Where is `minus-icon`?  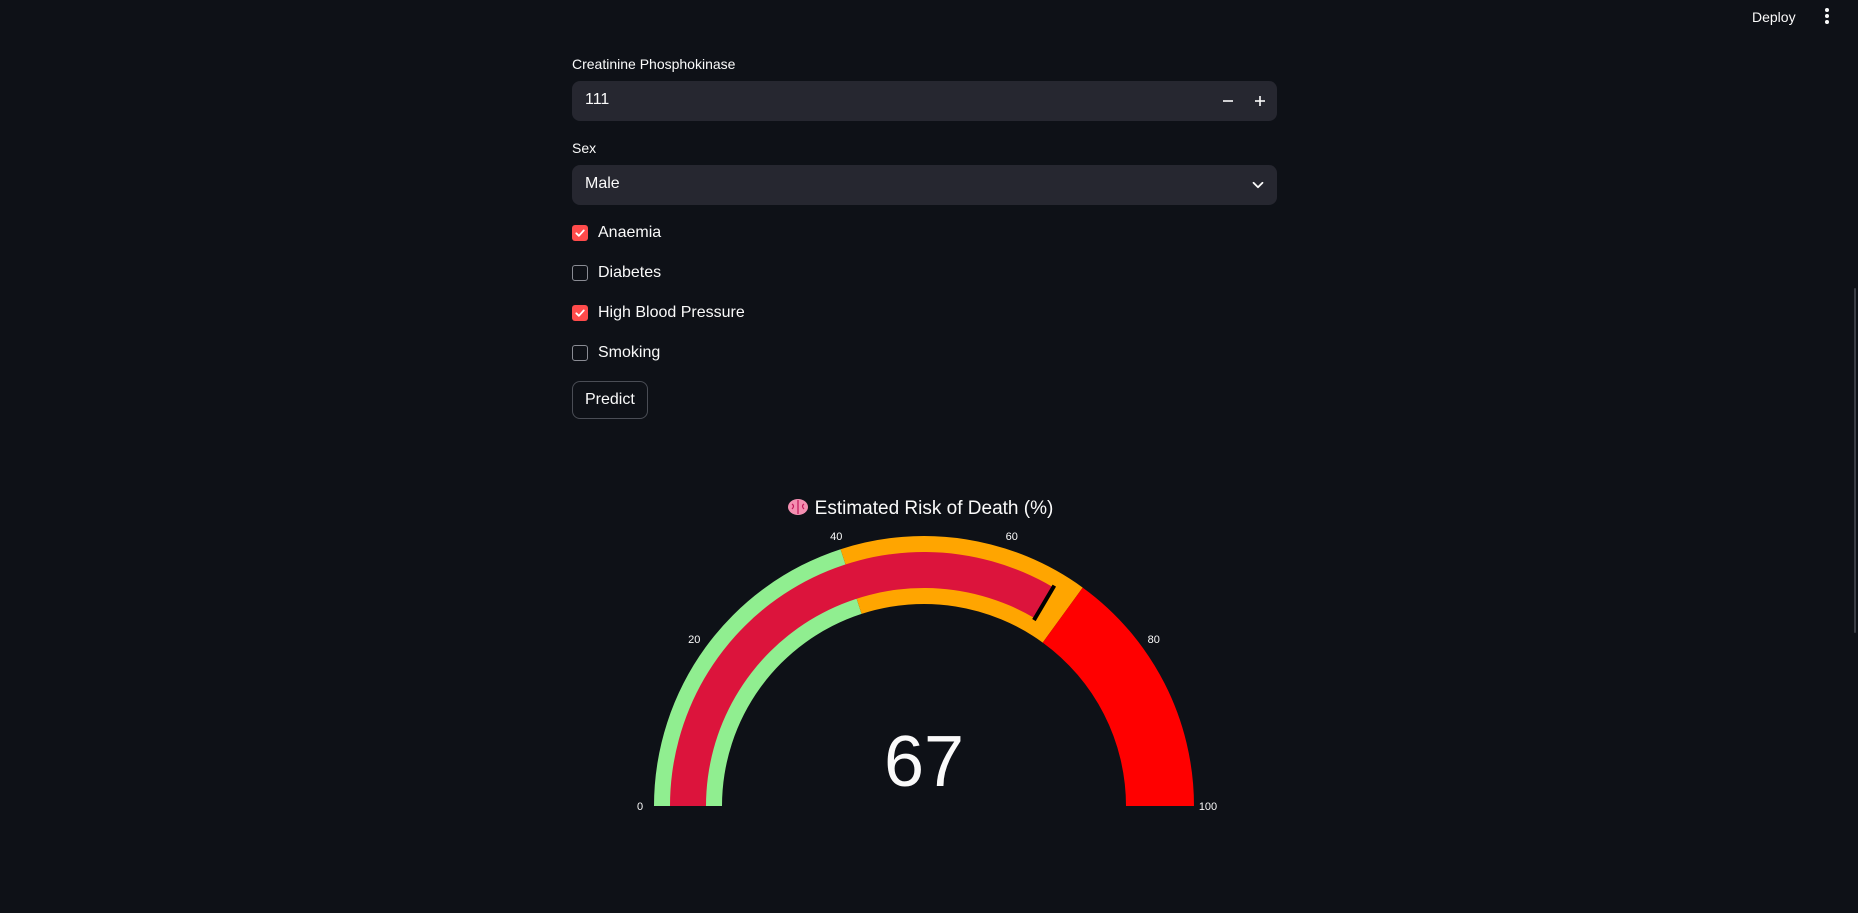
minus-icon is located at coordinates (1228, 101).